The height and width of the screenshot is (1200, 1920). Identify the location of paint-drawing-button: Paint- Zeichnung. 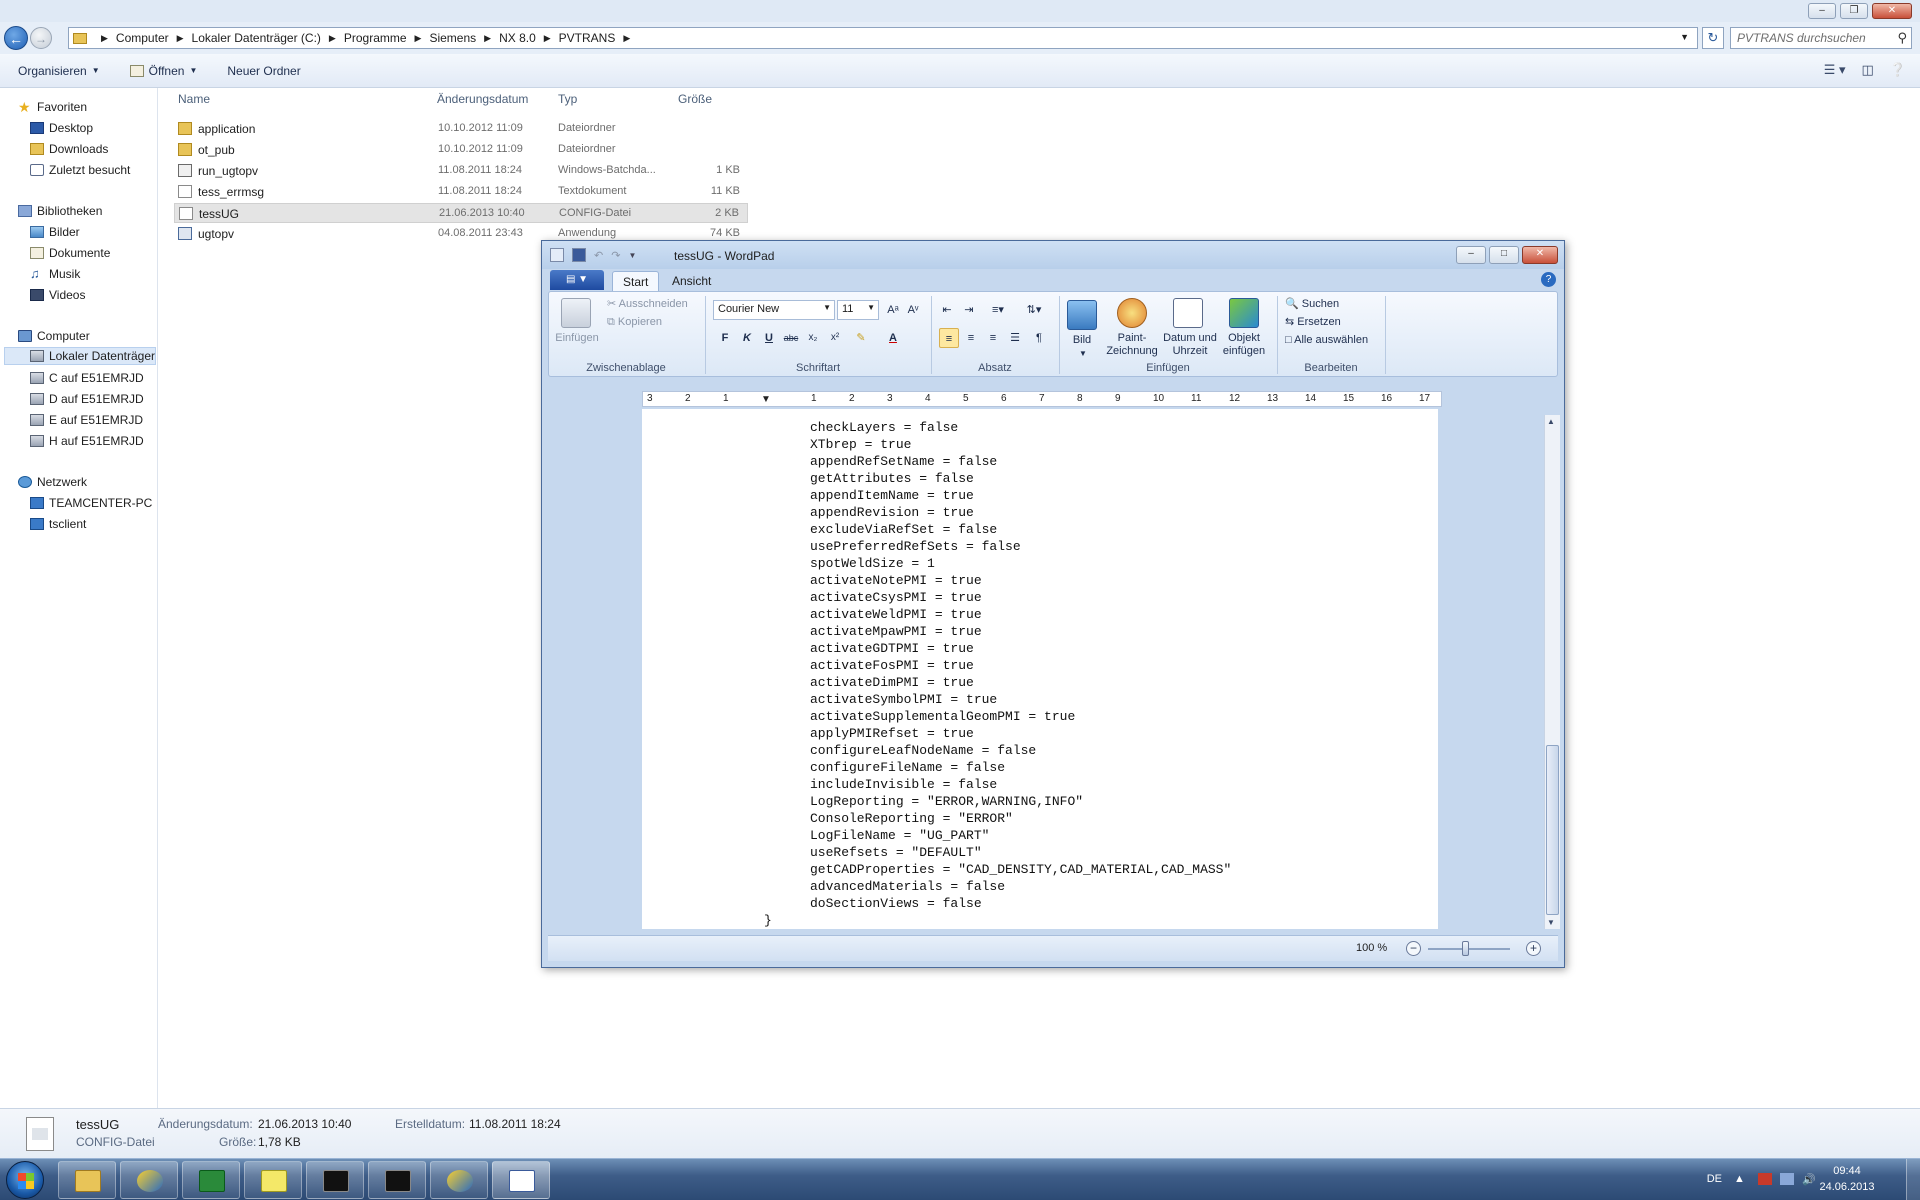
(1132, 345).